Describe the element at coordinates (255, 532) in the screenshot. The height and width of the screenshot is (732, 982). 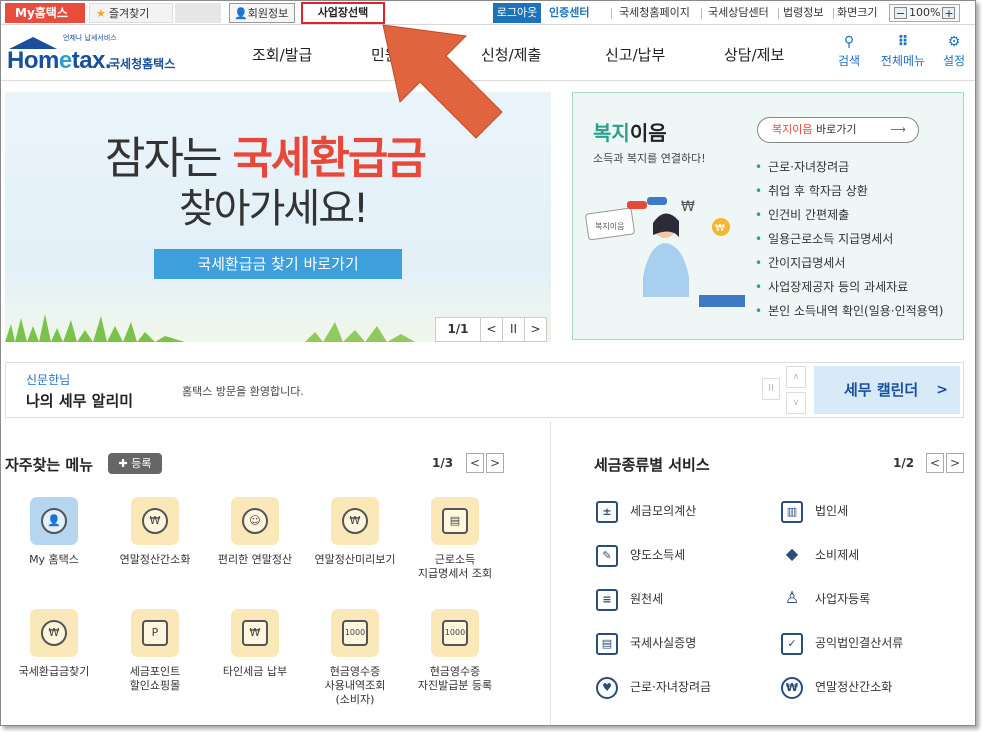
I see `favorite-item-convenient-year-end: ☺ 편리한 연말정산` at that location.